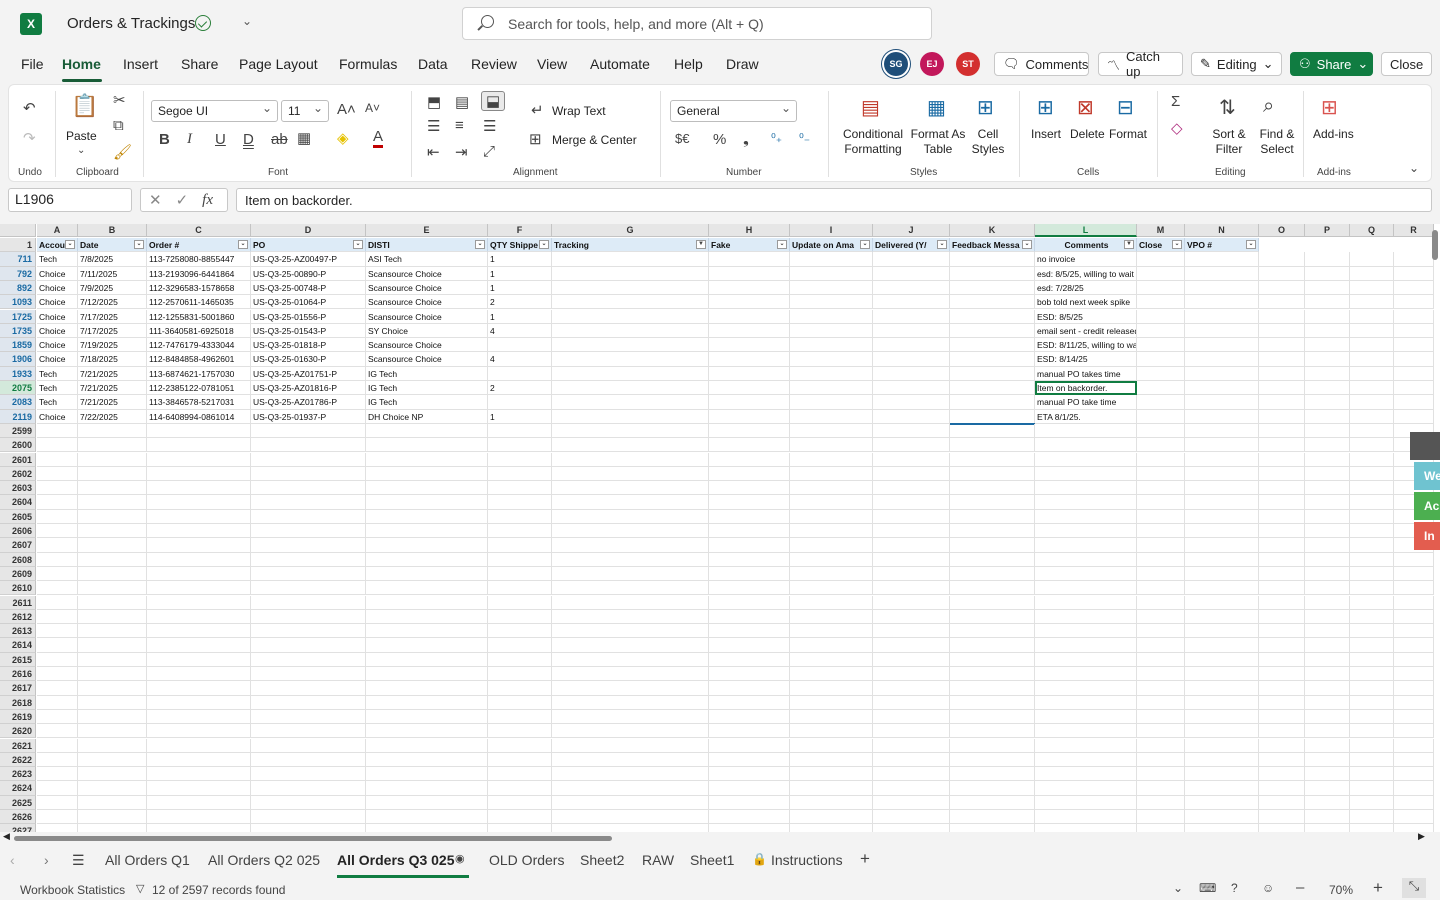  Describe the element at coordinates (1427, 476) in the screenshot. I see `side-panel-tab: We` at that location.